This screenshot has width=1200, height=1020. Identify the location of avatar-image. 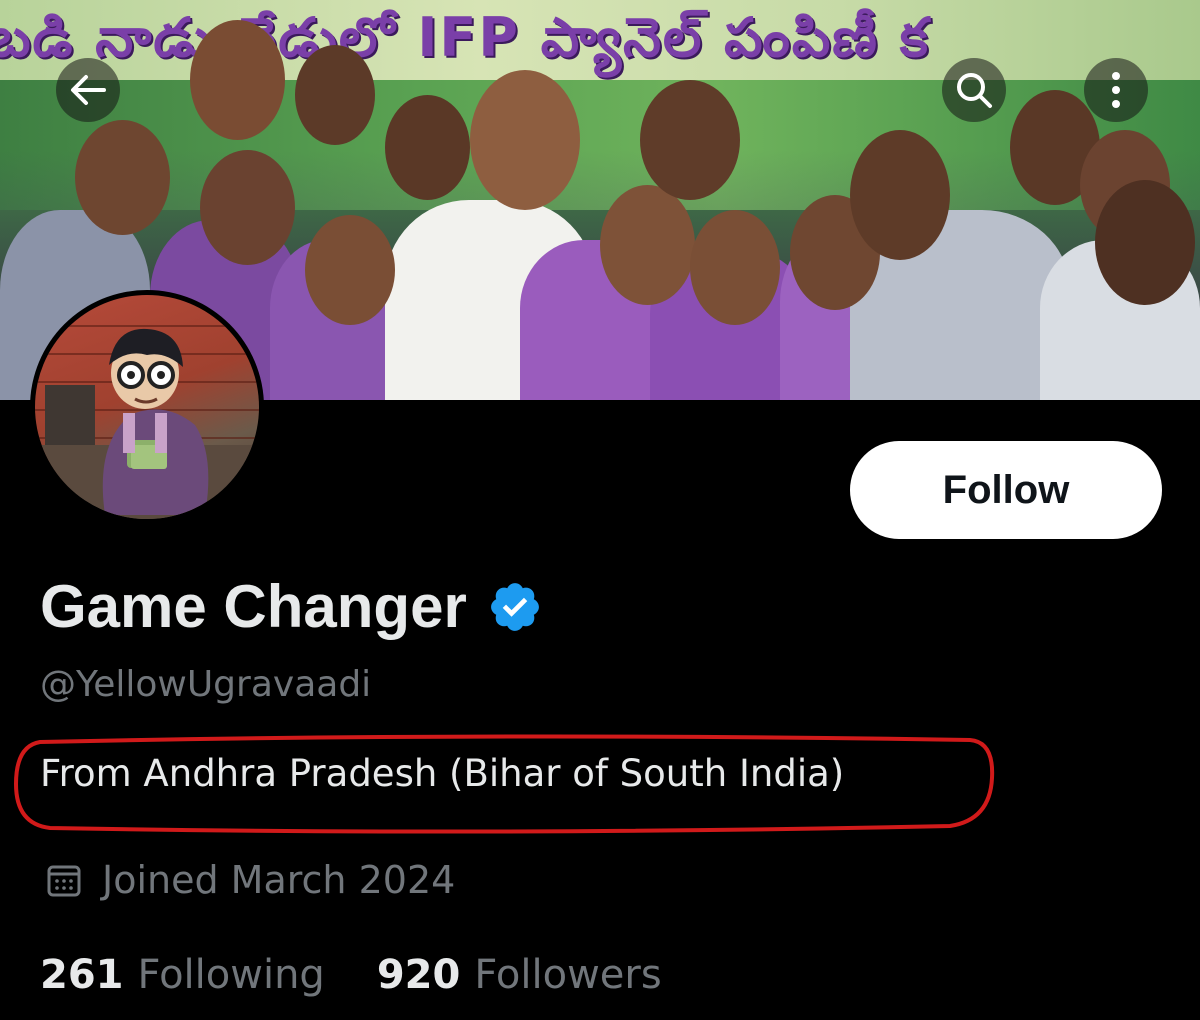
(147, 407).